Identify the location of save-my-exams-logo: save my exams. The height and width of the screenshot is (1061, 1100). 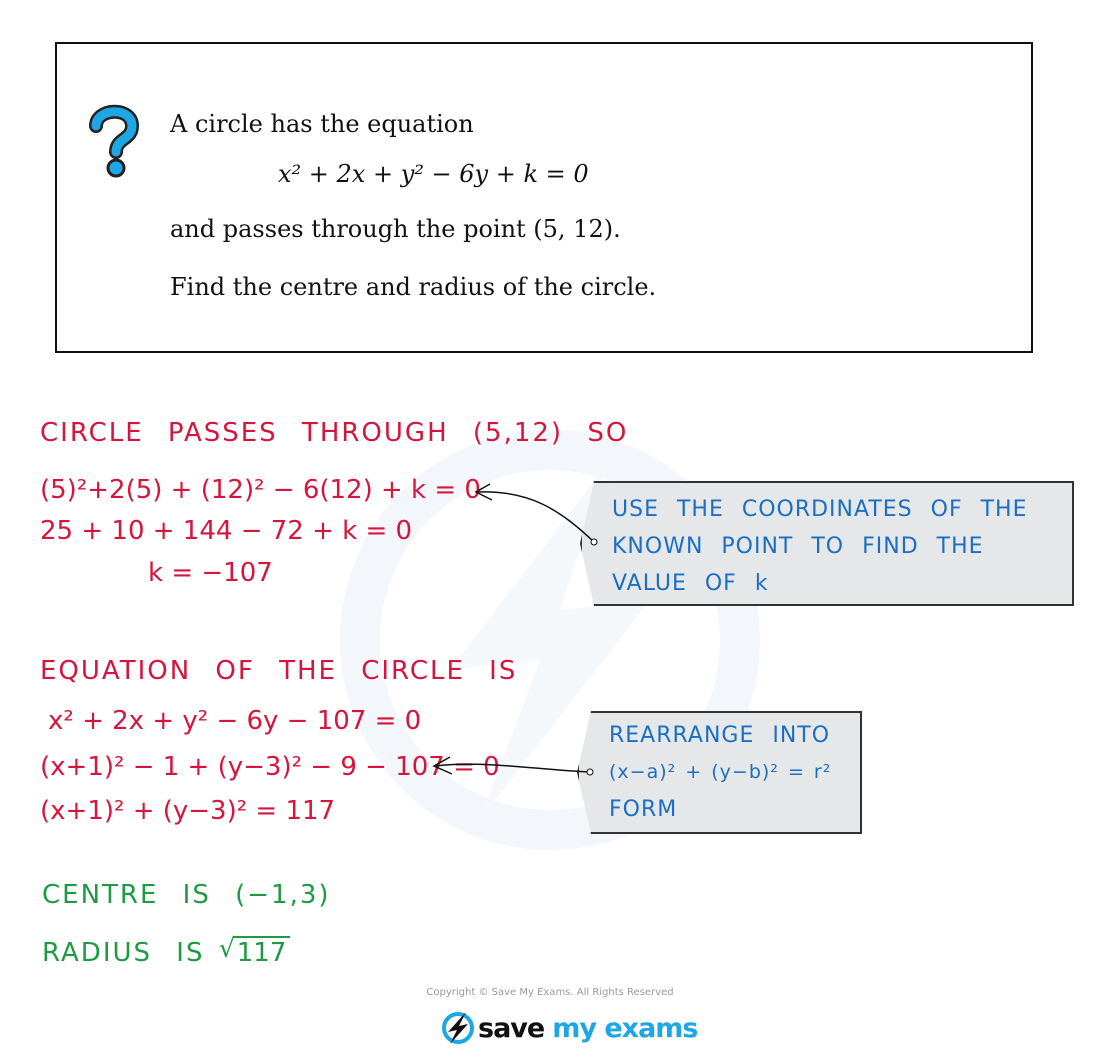
(569, 1028).